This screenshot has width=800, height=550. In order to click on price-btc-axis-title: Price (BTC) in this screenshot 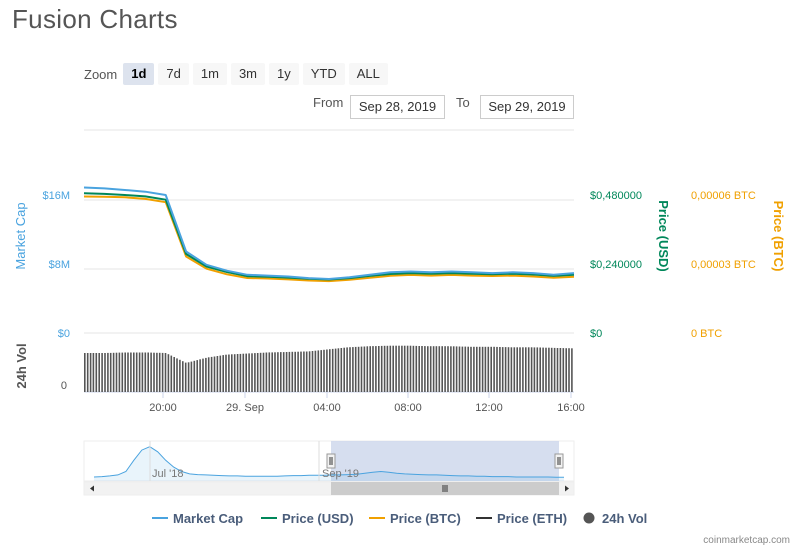, I will do `click(778, 236)`.